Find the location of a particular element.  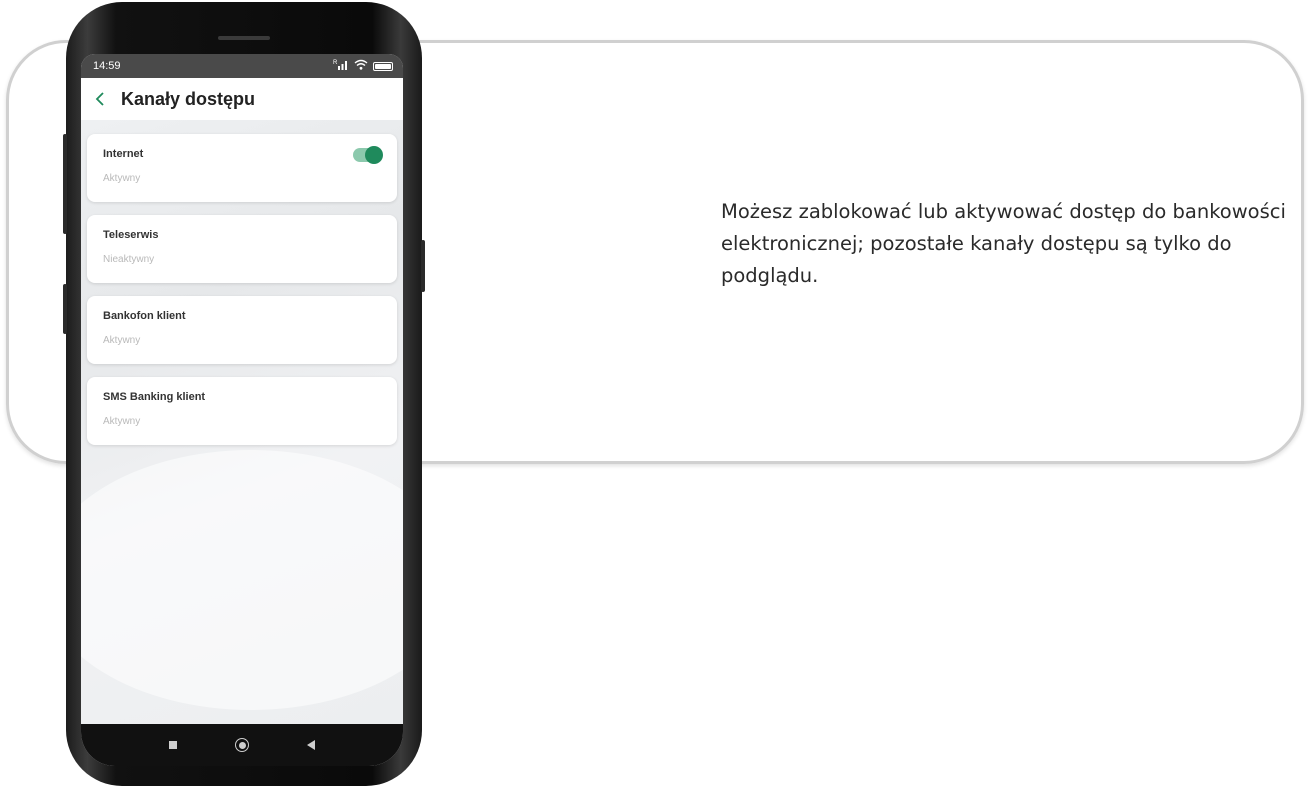

channel-name: Bankofon klient is located at coordinates (144, 316).